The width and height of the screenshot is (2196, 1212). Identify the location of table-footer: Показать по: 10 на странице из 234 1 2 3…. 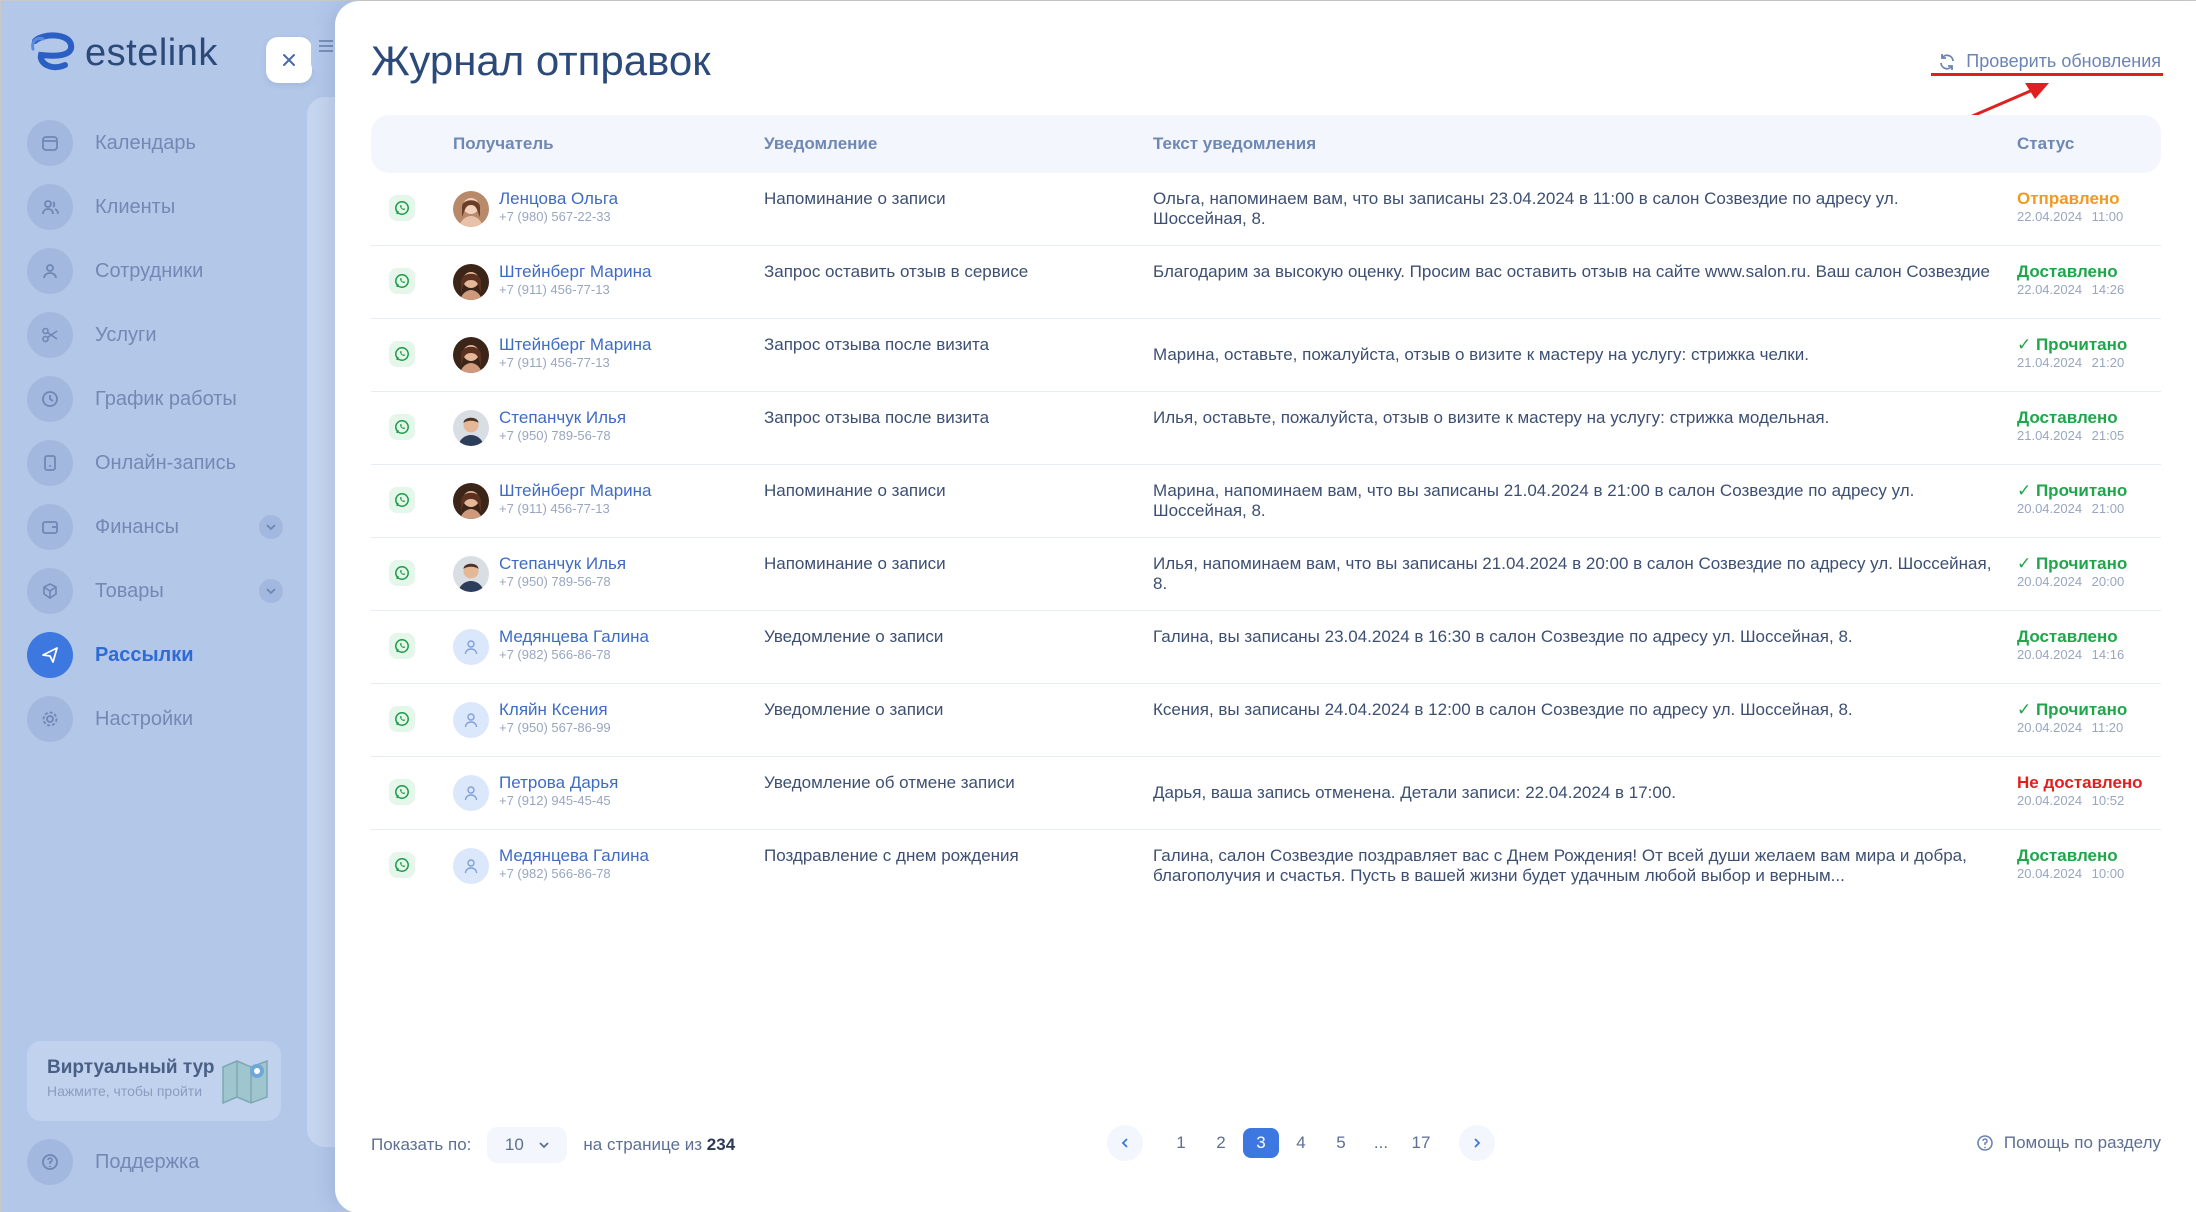
(1266, 1145).